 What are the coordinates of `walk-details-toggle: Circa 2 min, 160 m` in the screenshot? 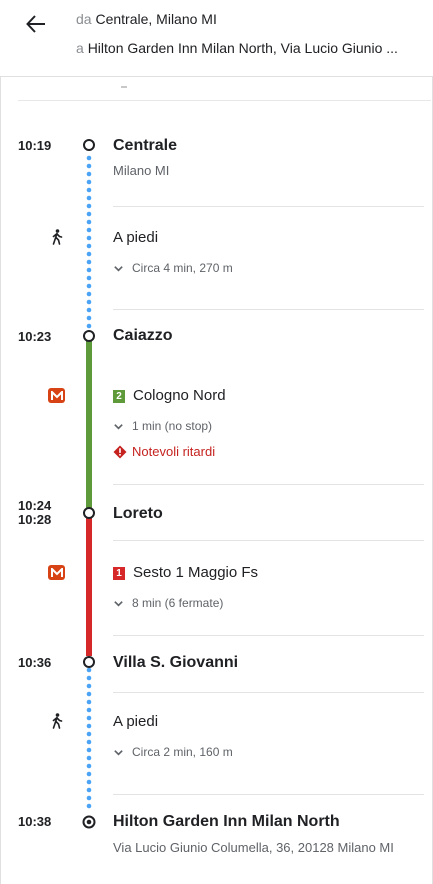 It's located at (173, 752).